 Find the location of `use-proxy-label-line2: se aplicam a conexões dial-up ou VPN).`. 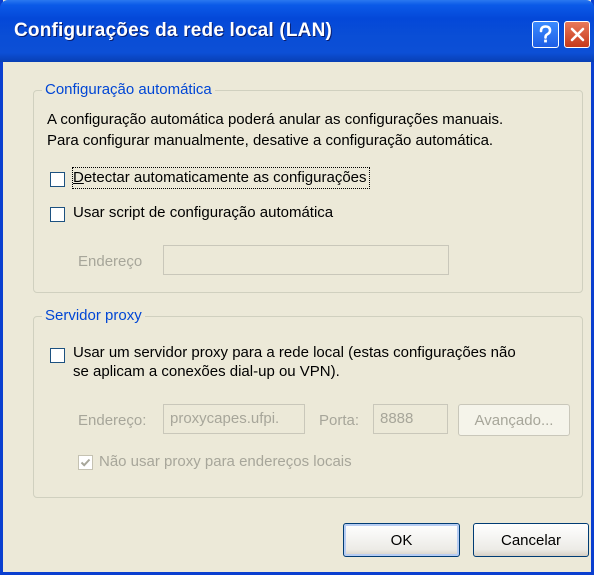

use-proxy-label-line2: se aplicam a conexões dial-up ou VPN). is located at coordinates (206, 372).